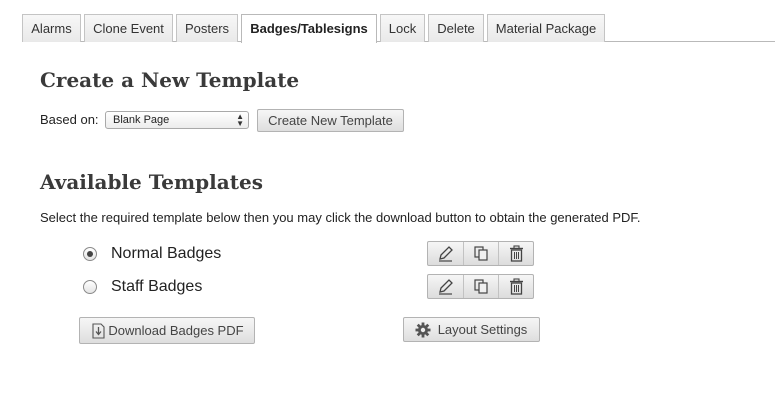  I want to click on tab-badges-tablesigns: Badges/Tablesigns, so click(309, 28).